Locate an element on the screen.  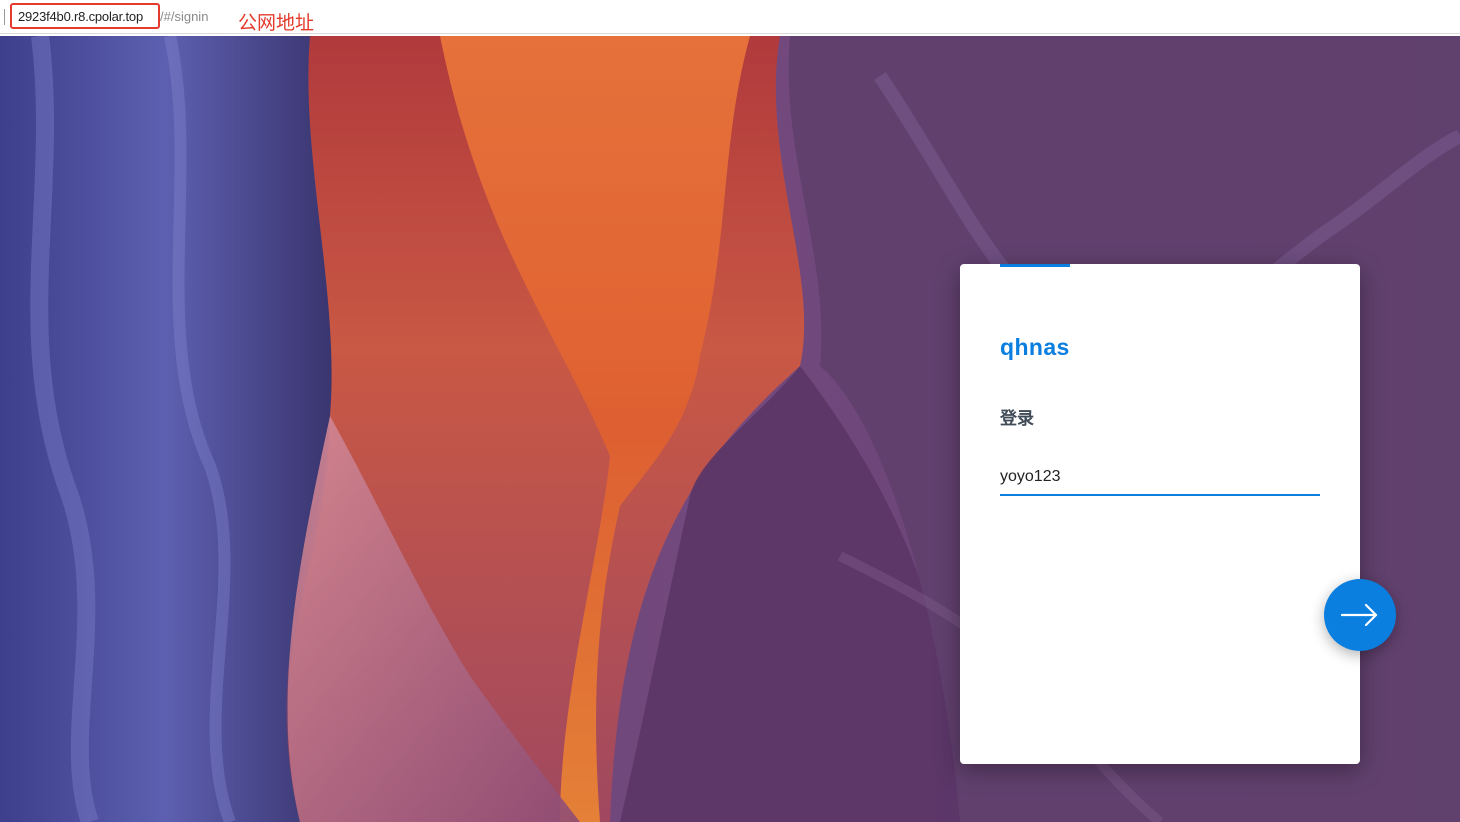
address-bar-edge is located at coordinates (4, 17).